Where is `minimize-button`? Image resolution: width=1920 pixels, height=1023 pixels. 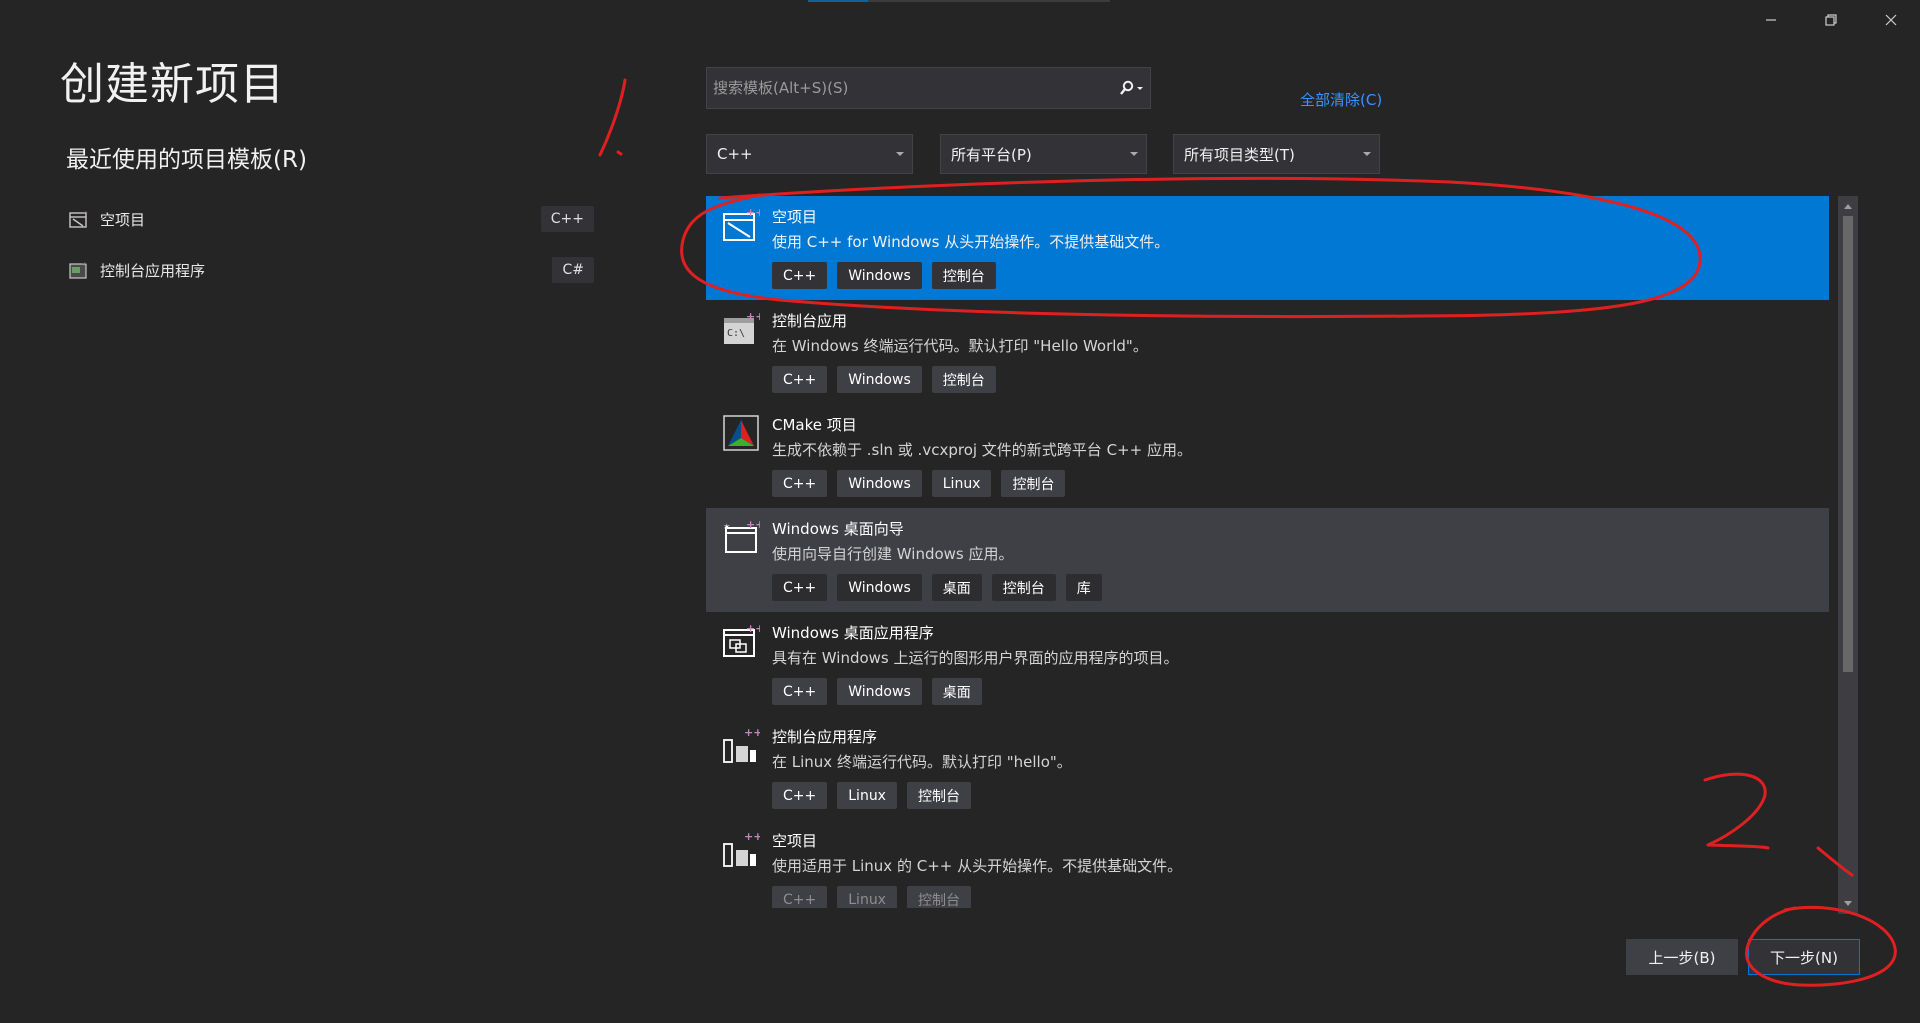 minimize-button is located at coordinates (1771, 20).